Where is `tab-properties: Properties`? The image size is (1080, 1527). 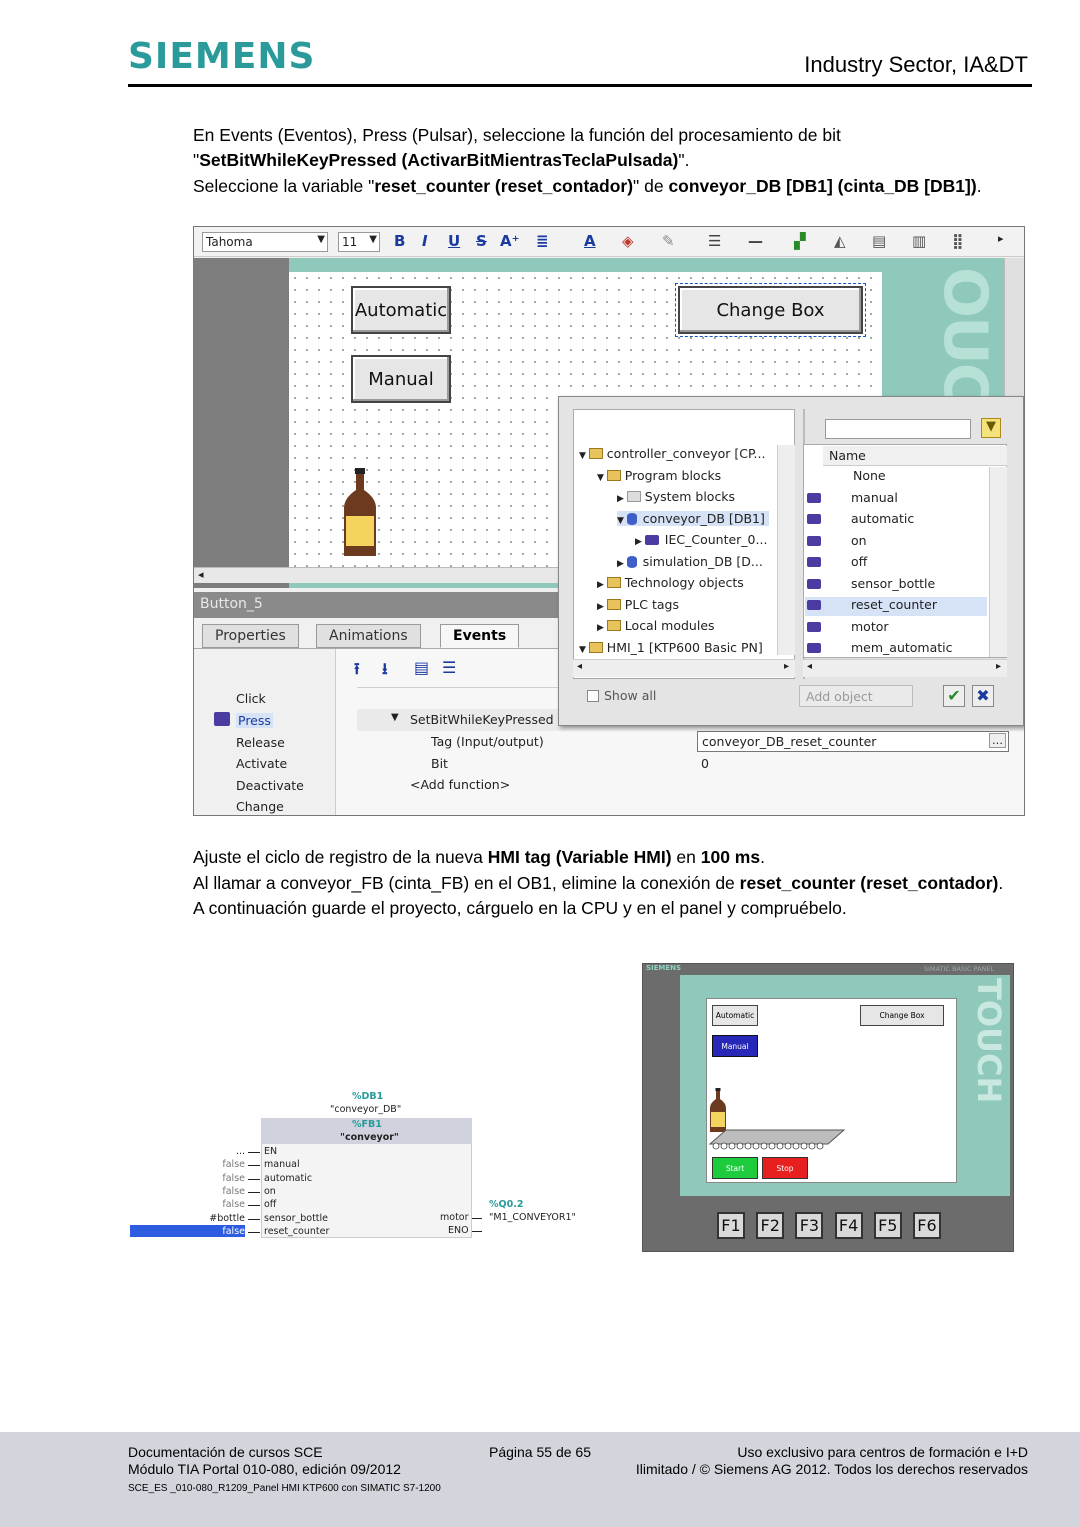 tab-properties: Properties is located at coordinates (250, 636).